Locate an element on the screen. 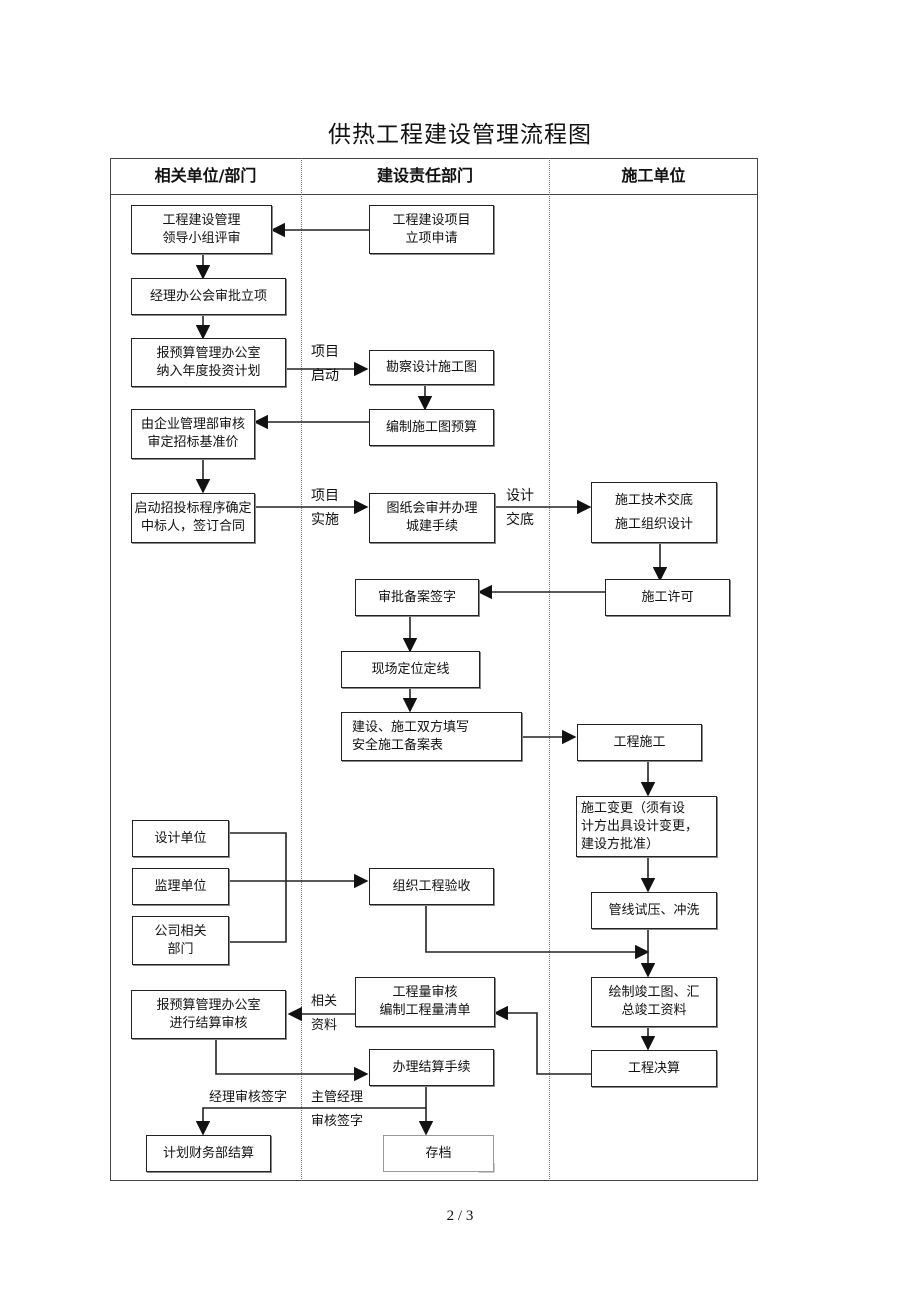 Image resolution: width=920 pixels, height=1302 pixels. node-company-depts: 公司相关 部门 is located at coordinates (180, 940).